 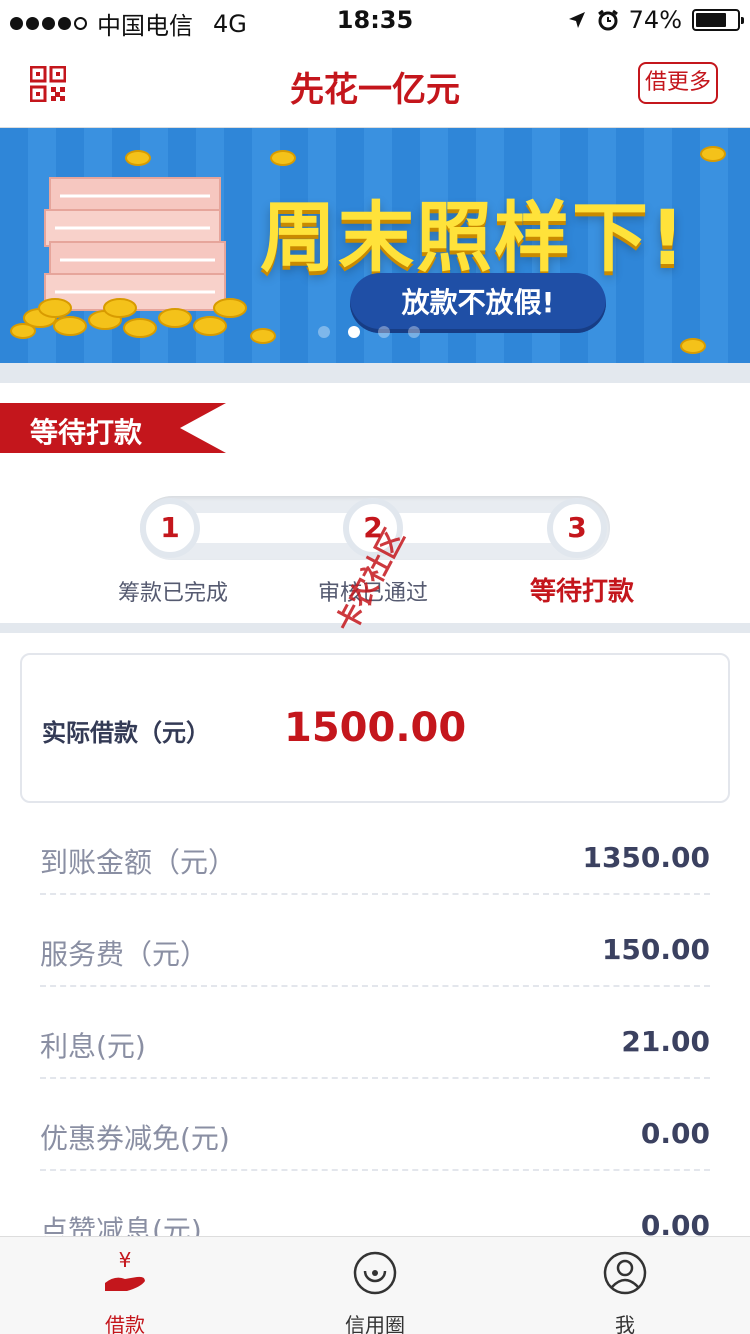 I want to click on actual-loan-card: 实际借款（元） 1500.00, so click(x=375, y=728).